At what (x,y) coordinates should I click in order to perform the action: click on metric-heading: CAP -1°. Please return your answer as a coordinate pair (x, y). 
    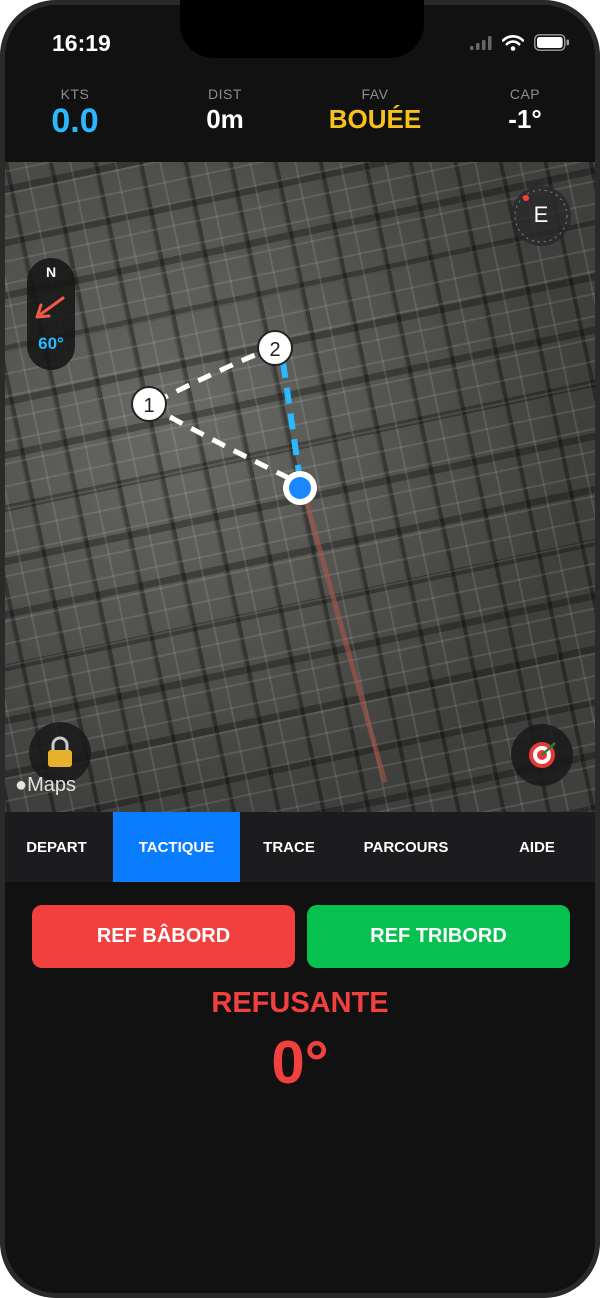
    Looking at the image, I should click on (525, 120).